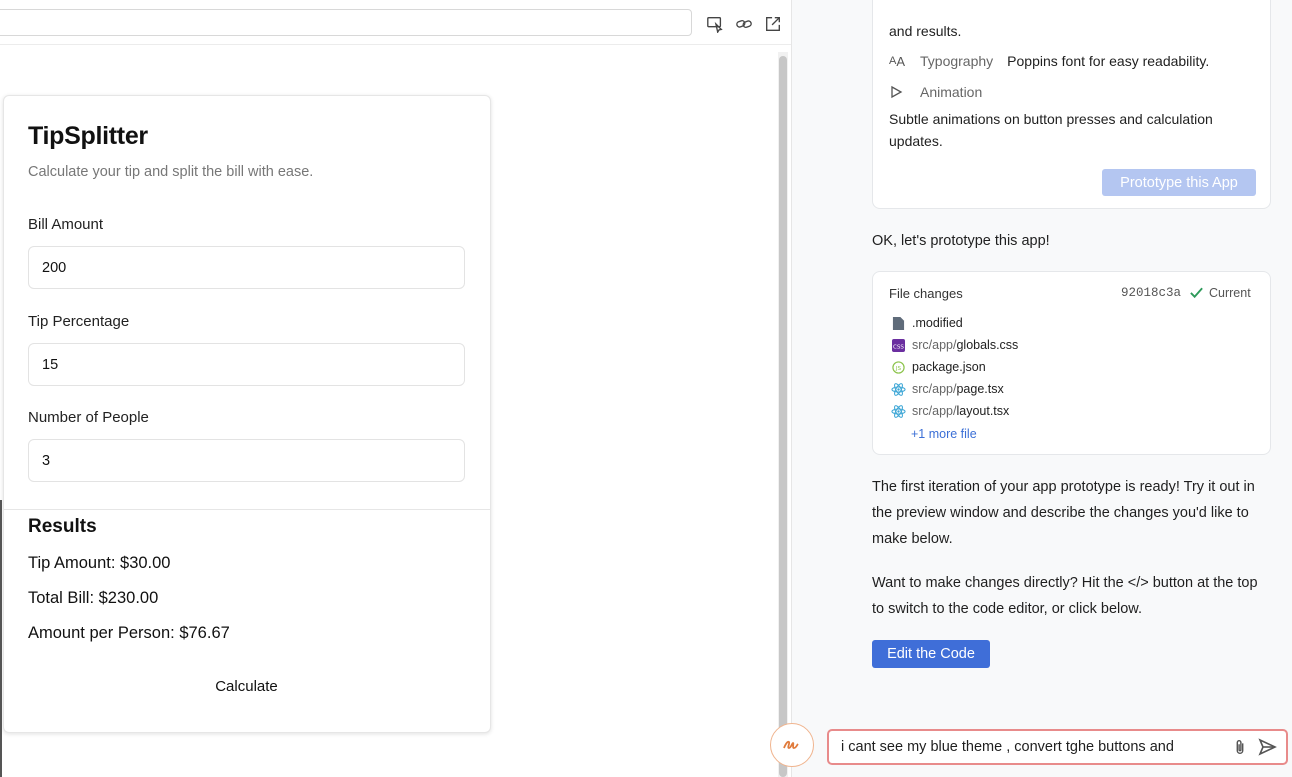  I want to click on prototype-message: OK, let's prototype this app!, so click(961, 241).